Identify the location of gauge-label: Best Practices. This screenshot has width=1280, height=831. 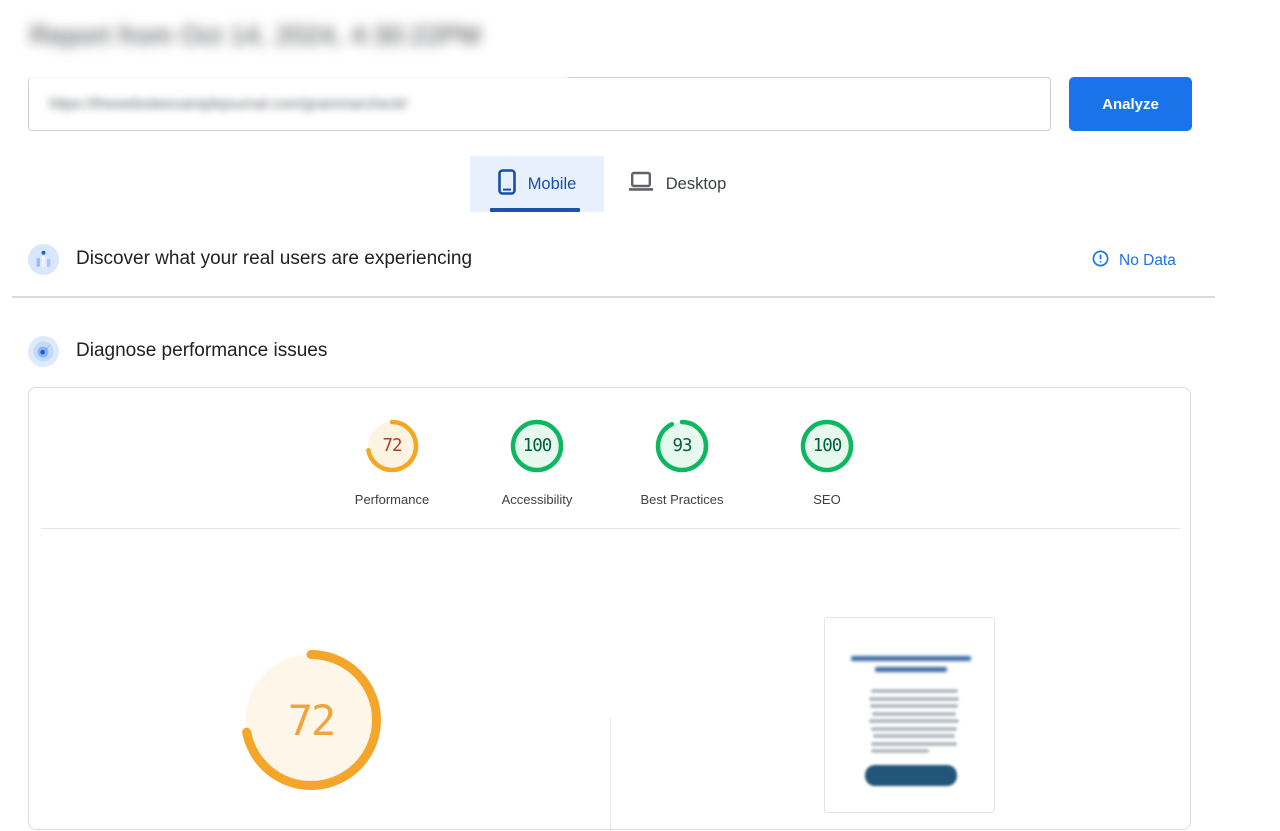
(682, 499).